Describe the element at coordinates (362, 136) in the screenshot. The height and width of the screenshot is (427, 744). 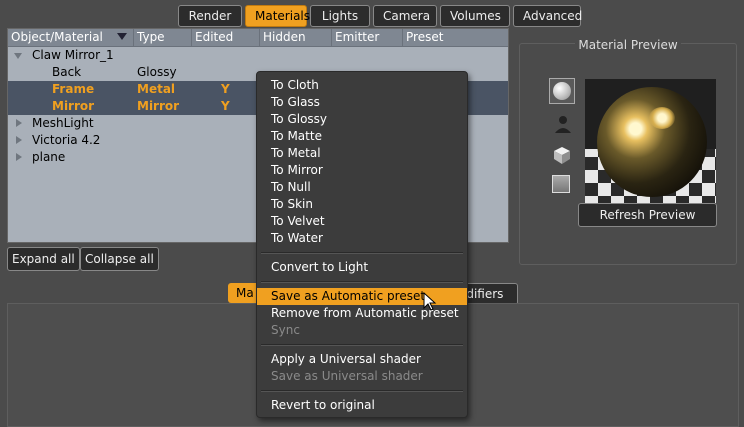
I see `menu-item-to-matte: To Matte` at that location.